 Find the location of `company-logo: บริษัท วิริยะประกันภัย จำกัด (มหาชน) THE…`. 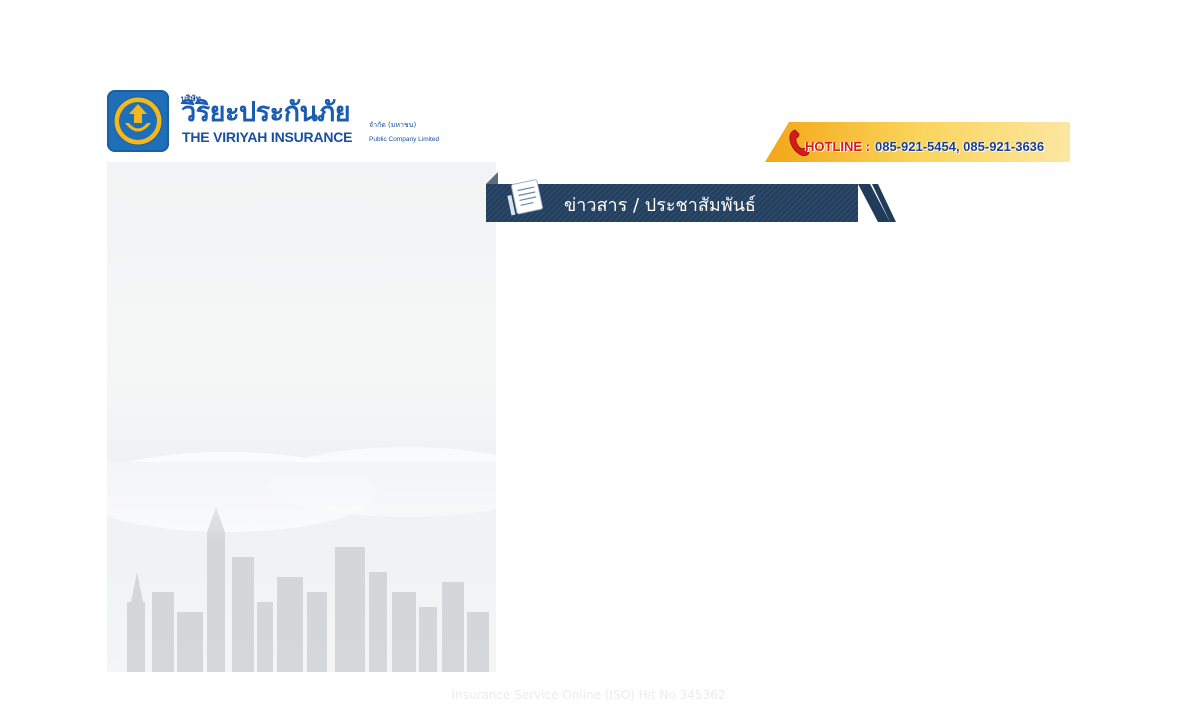

company-logo: บริษัท วิริยะประกันภัย จำกัด (มหาชน) THE… is located at coordinates (316, 122).